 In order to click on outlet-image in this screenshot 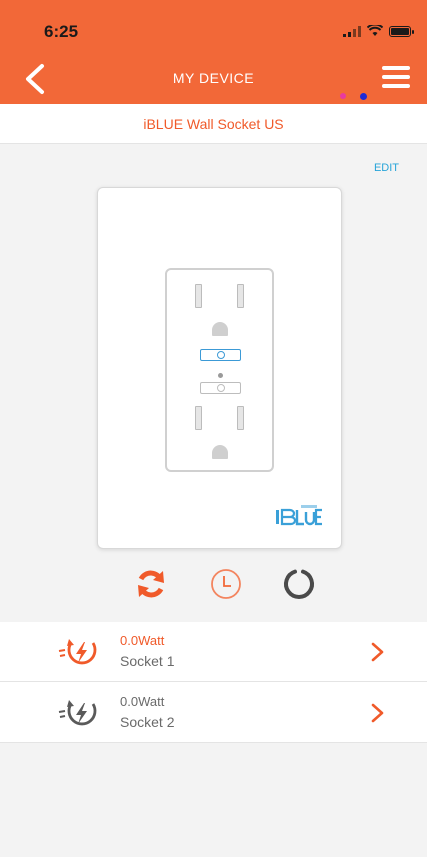, I will do `click(219, 370)`.